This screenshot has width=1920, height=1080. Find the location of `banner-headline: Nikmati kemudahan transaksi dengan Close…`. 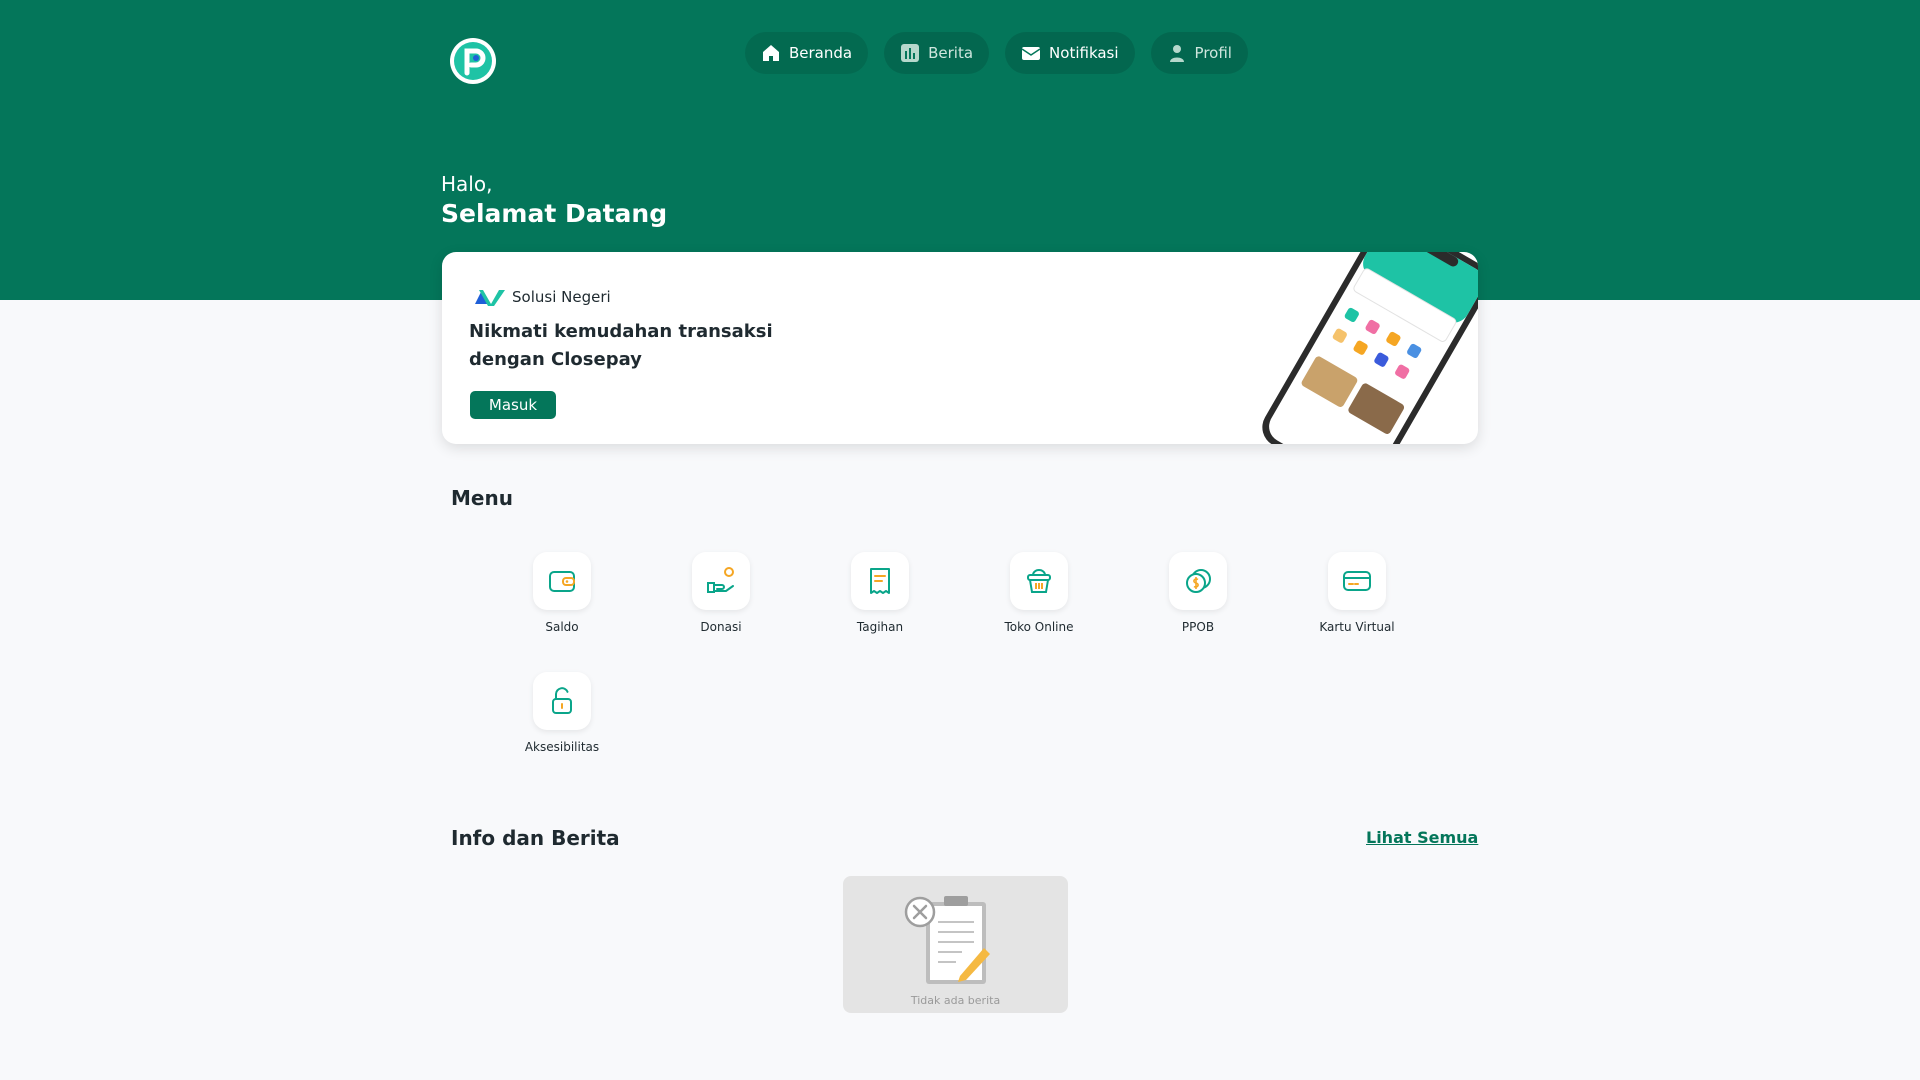

banner-headline: Nikmati kemudahan transaksi dengan Close… is located at coordinates (629, 346).